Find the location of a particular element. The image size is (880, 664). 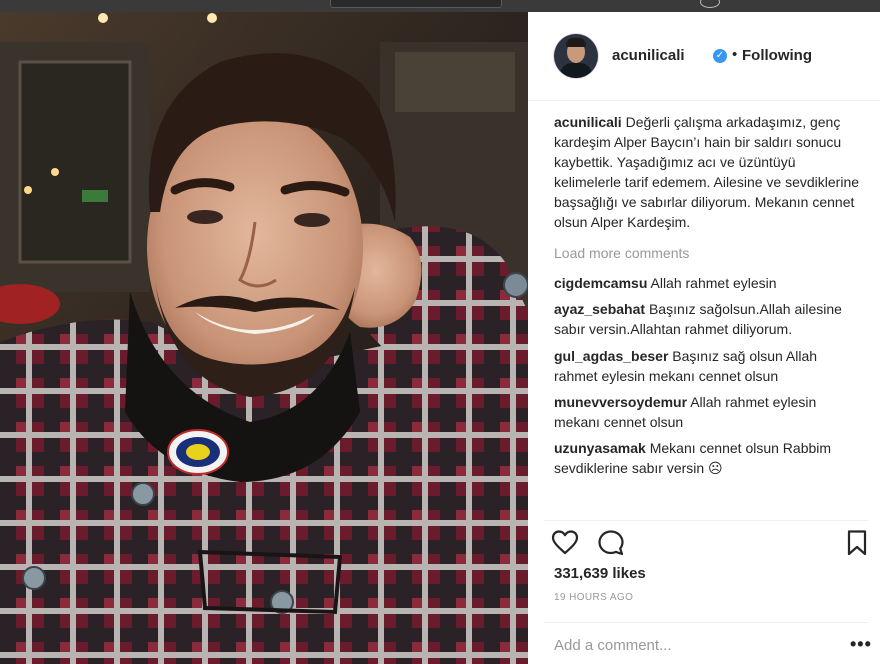

post-header: acunilicali ✓ • Following is located at coordinates (704, 56).